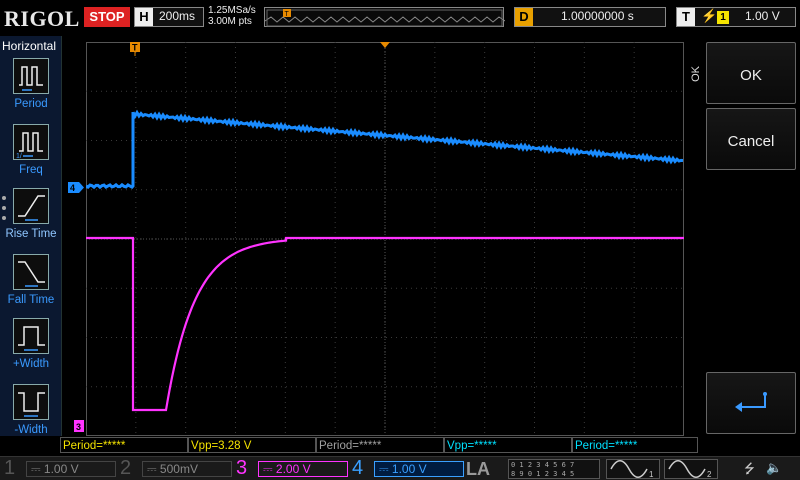  Describe the element at coordinates (358, 468) in the screenshot. I see `channel-number: 4` at that location.